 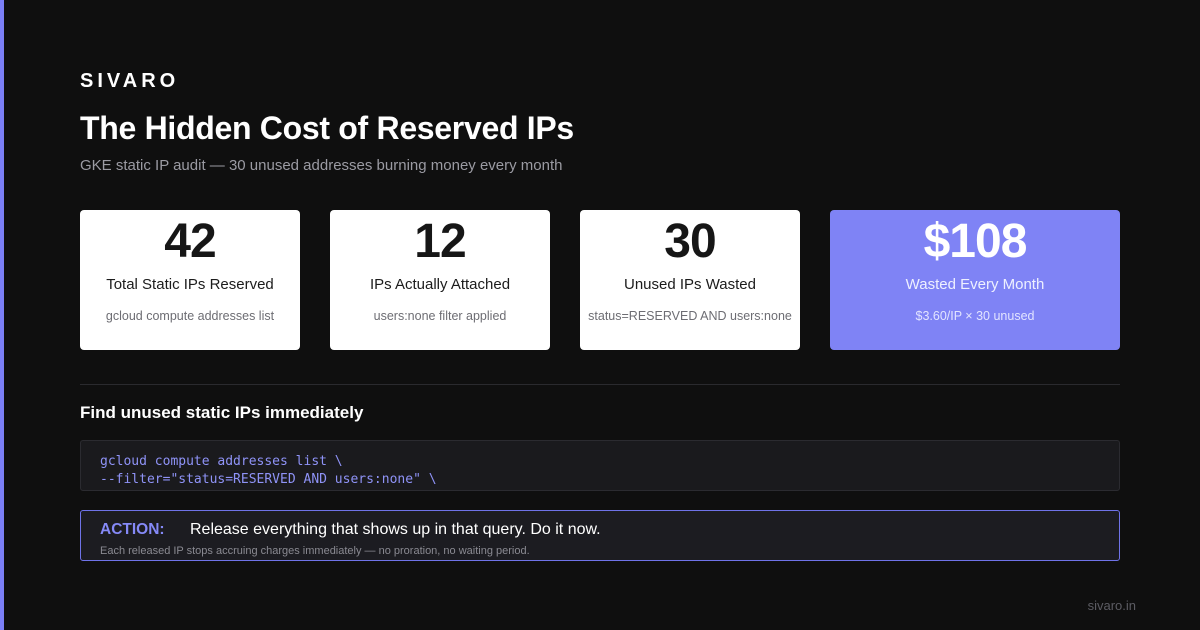 I want to click on stat-value: 30, so click(x=690, y=241).